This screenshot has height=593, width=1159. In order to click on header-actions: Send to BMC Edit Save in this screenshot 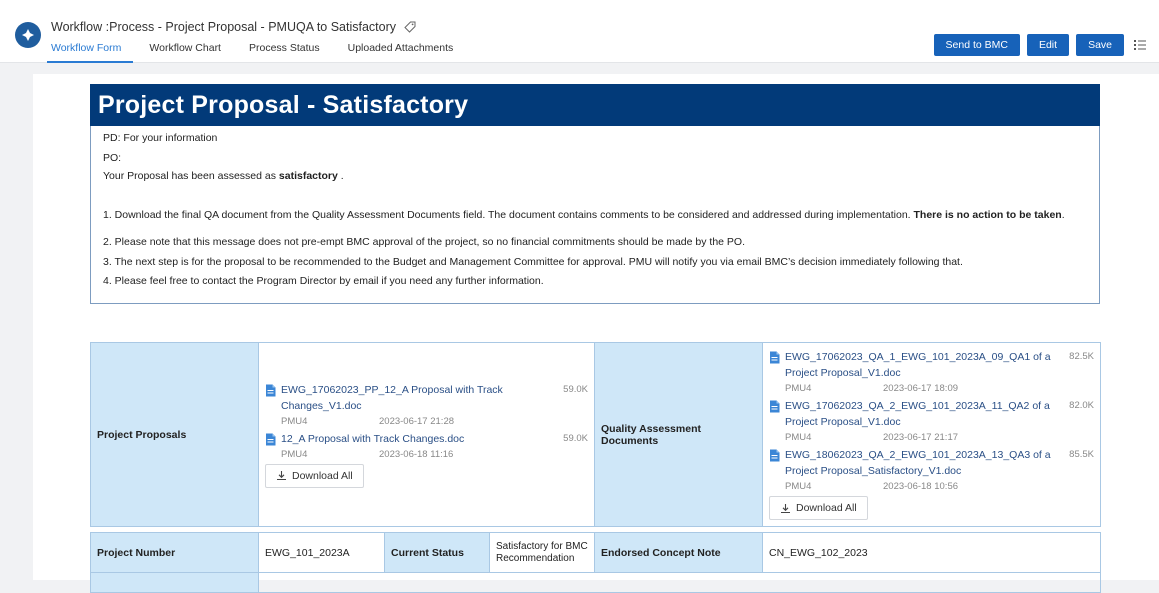, I will do `click(1028, 45)`.